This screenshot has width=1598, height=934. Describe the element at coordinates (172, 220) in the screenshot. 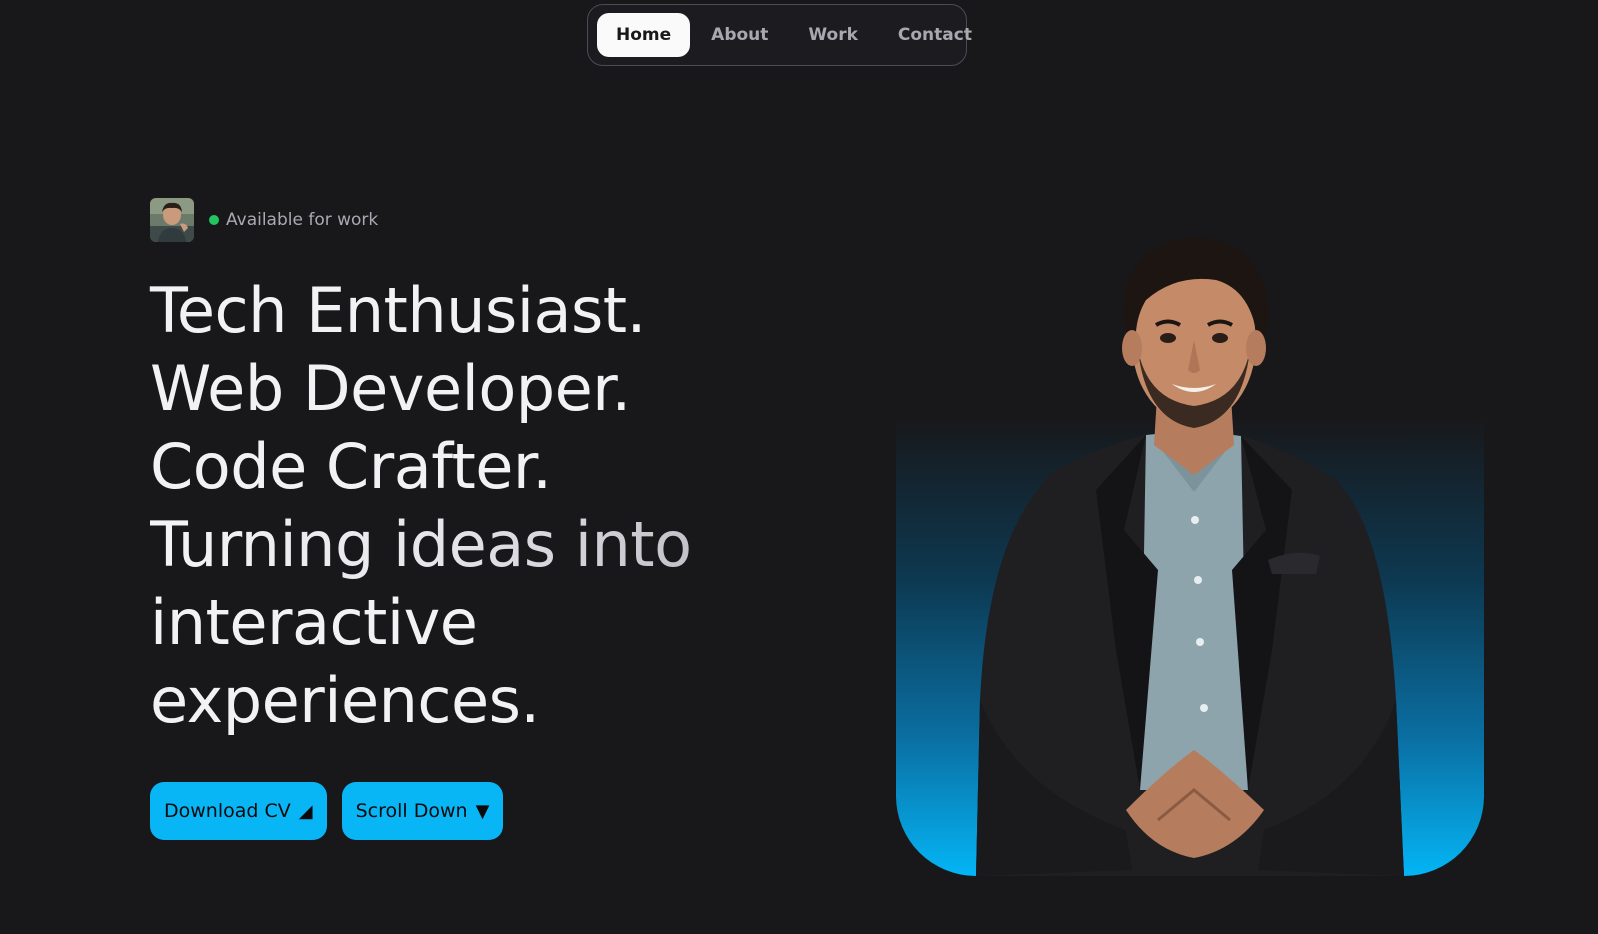

I see `avatar` at that location.